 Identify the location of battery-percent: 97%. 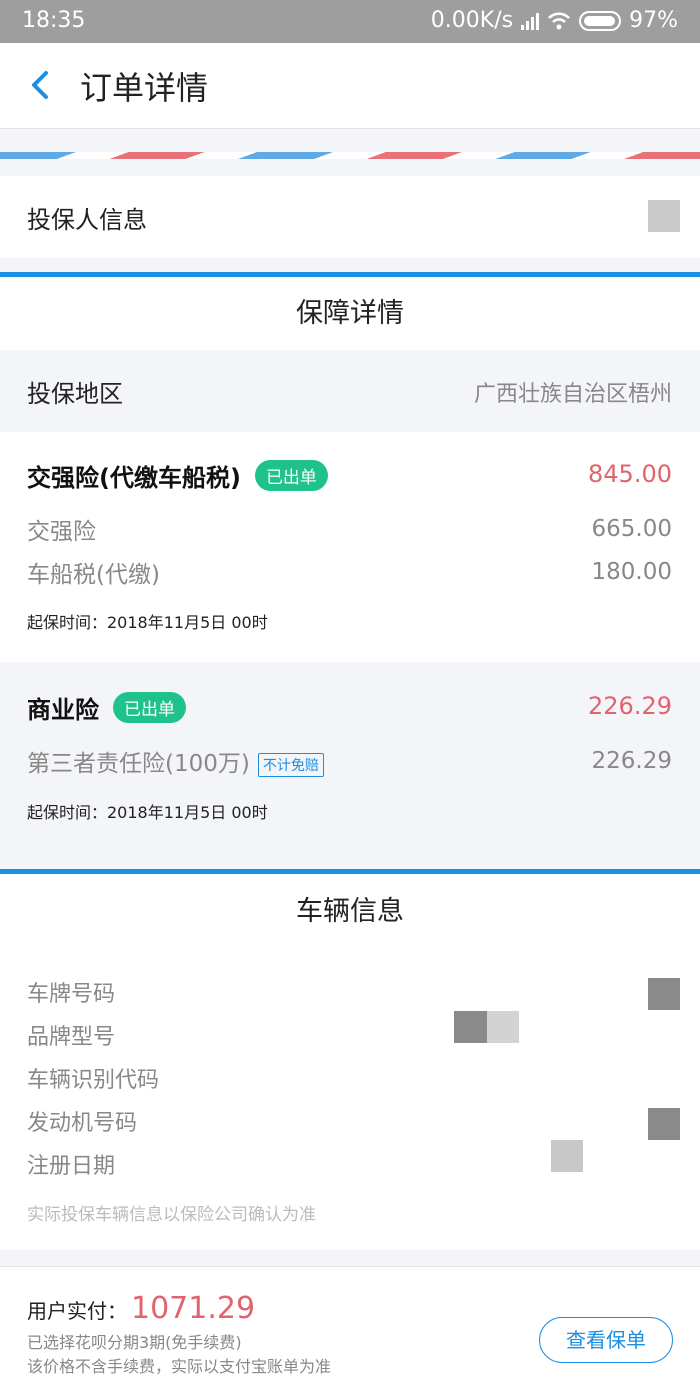
(653, 20).